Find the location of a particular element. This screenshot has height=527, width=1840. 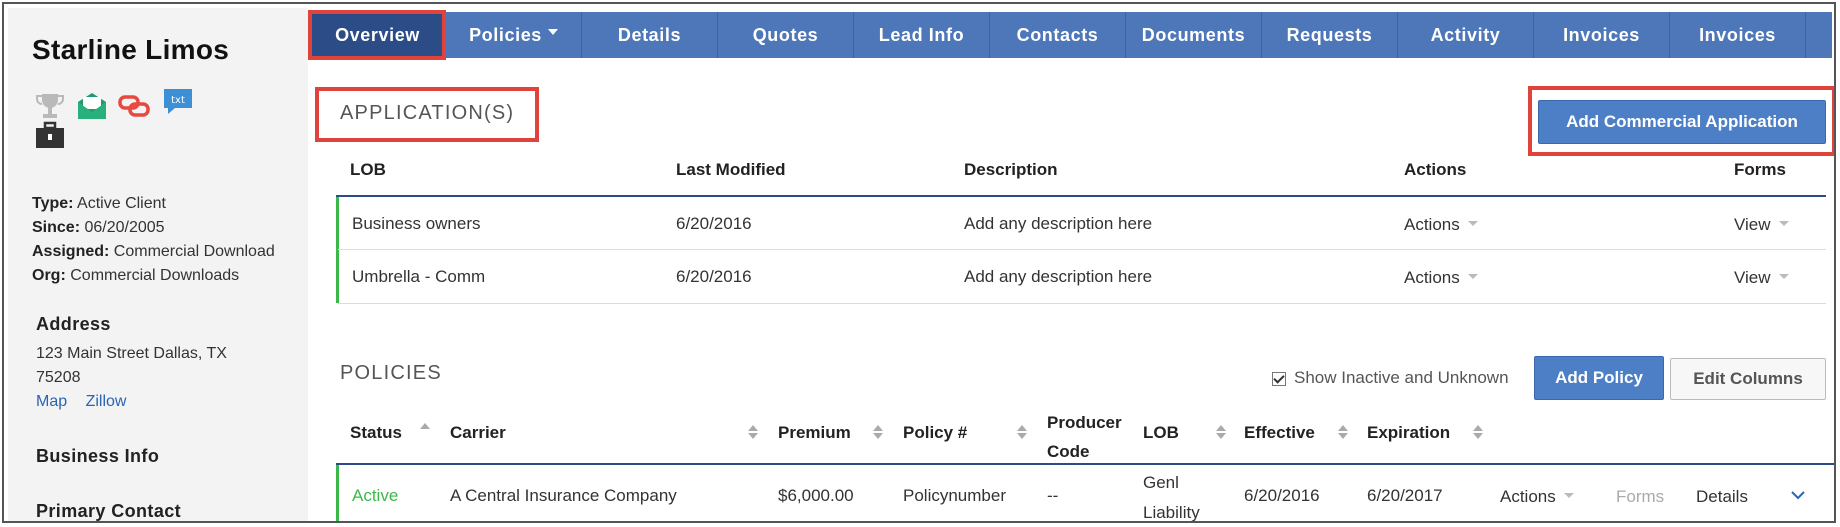

app-header-divider is located at coordinates (1081, 196).